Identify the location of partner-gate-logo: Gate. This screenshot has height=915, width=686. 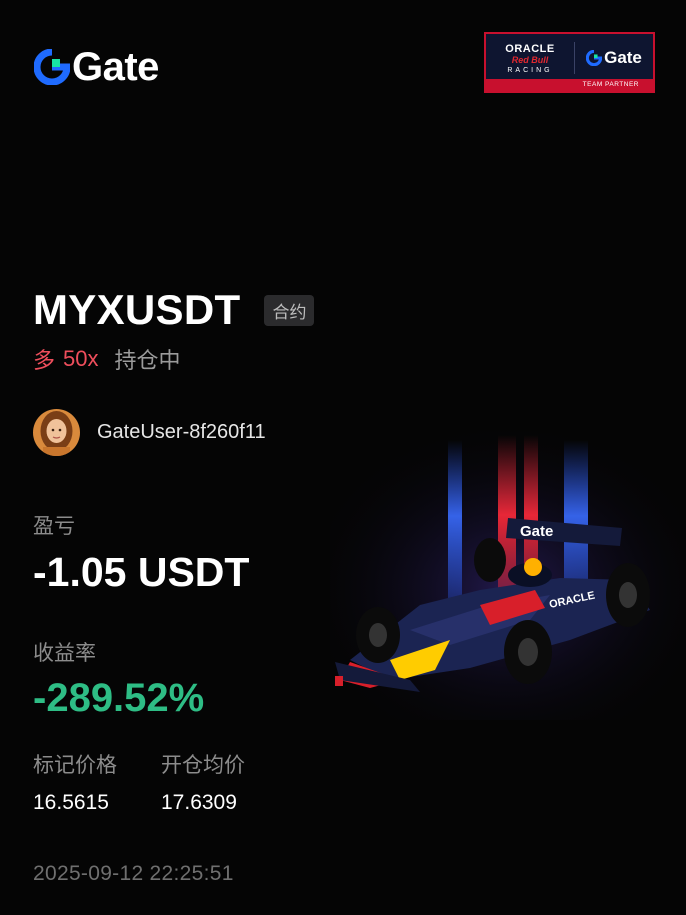
(614, 58).